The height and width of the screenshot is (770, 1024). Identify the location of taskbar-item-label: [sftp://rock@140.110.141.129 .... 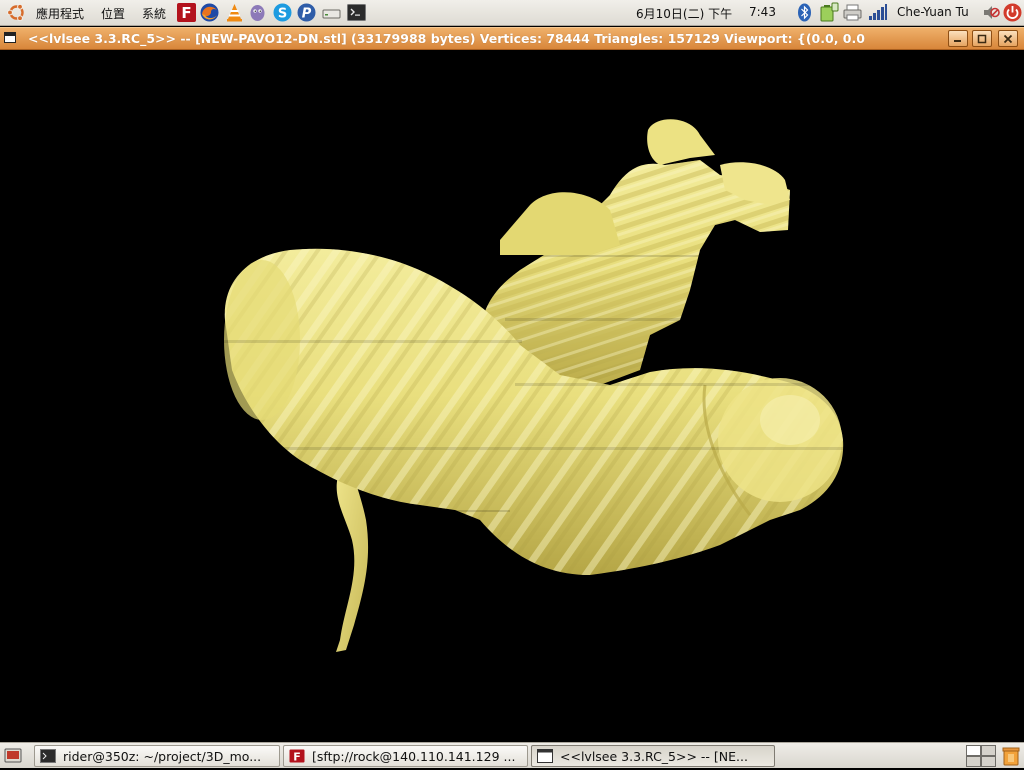
(414, 756).